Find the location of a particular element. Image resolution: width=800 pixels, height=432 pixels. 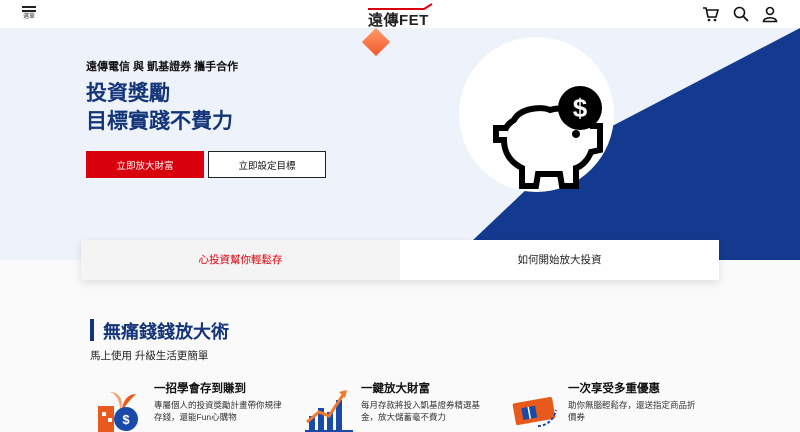

section-subtitle: 馬上使用 升級生活更簡單 is located at coordinates (149, 356).